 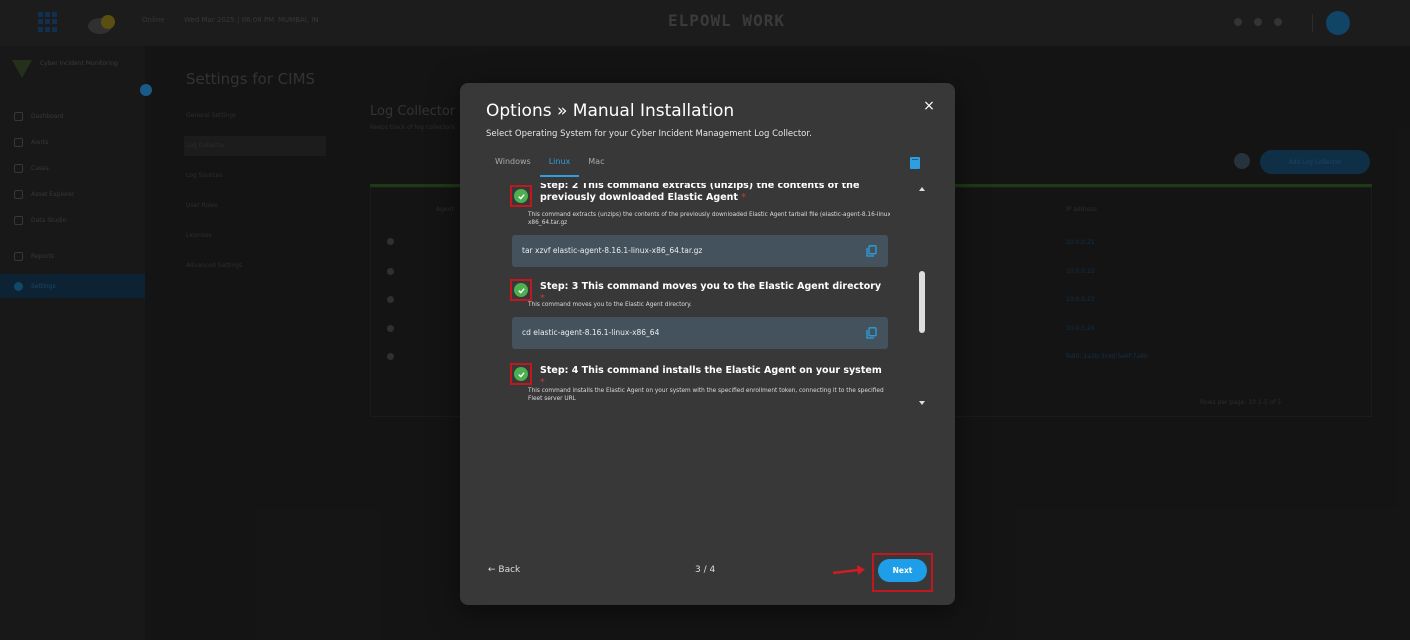 I want to click on step-2-checkbox, so click(x=521, y=196).